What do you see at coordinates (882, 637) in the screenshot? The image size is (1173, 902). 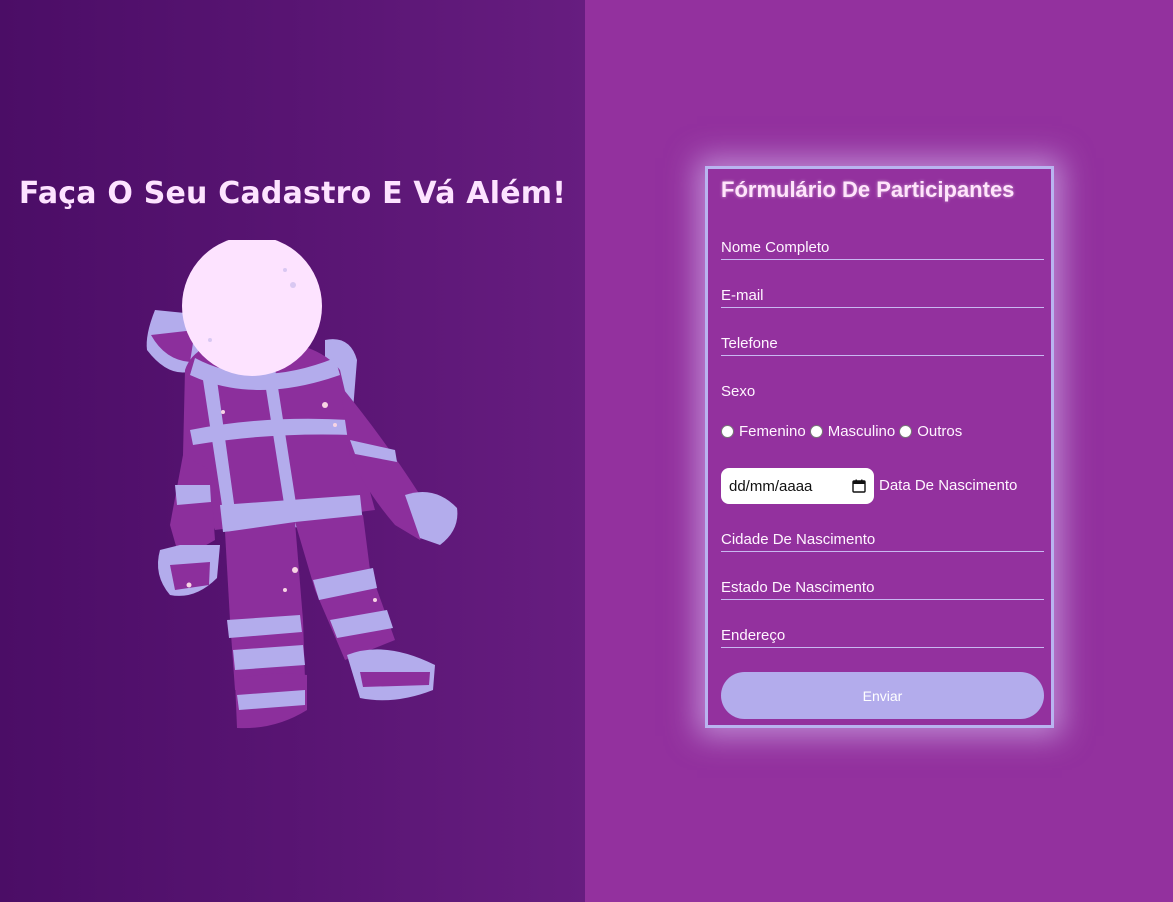 I see `address-field: Endereço` at bounding box center [882, 637].